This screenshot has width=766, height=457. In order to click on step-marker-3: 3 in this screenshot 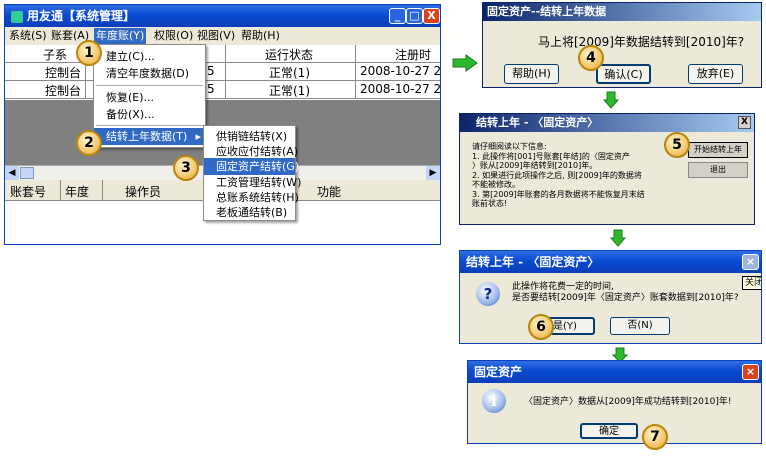, I will do `click(186, 168)`.